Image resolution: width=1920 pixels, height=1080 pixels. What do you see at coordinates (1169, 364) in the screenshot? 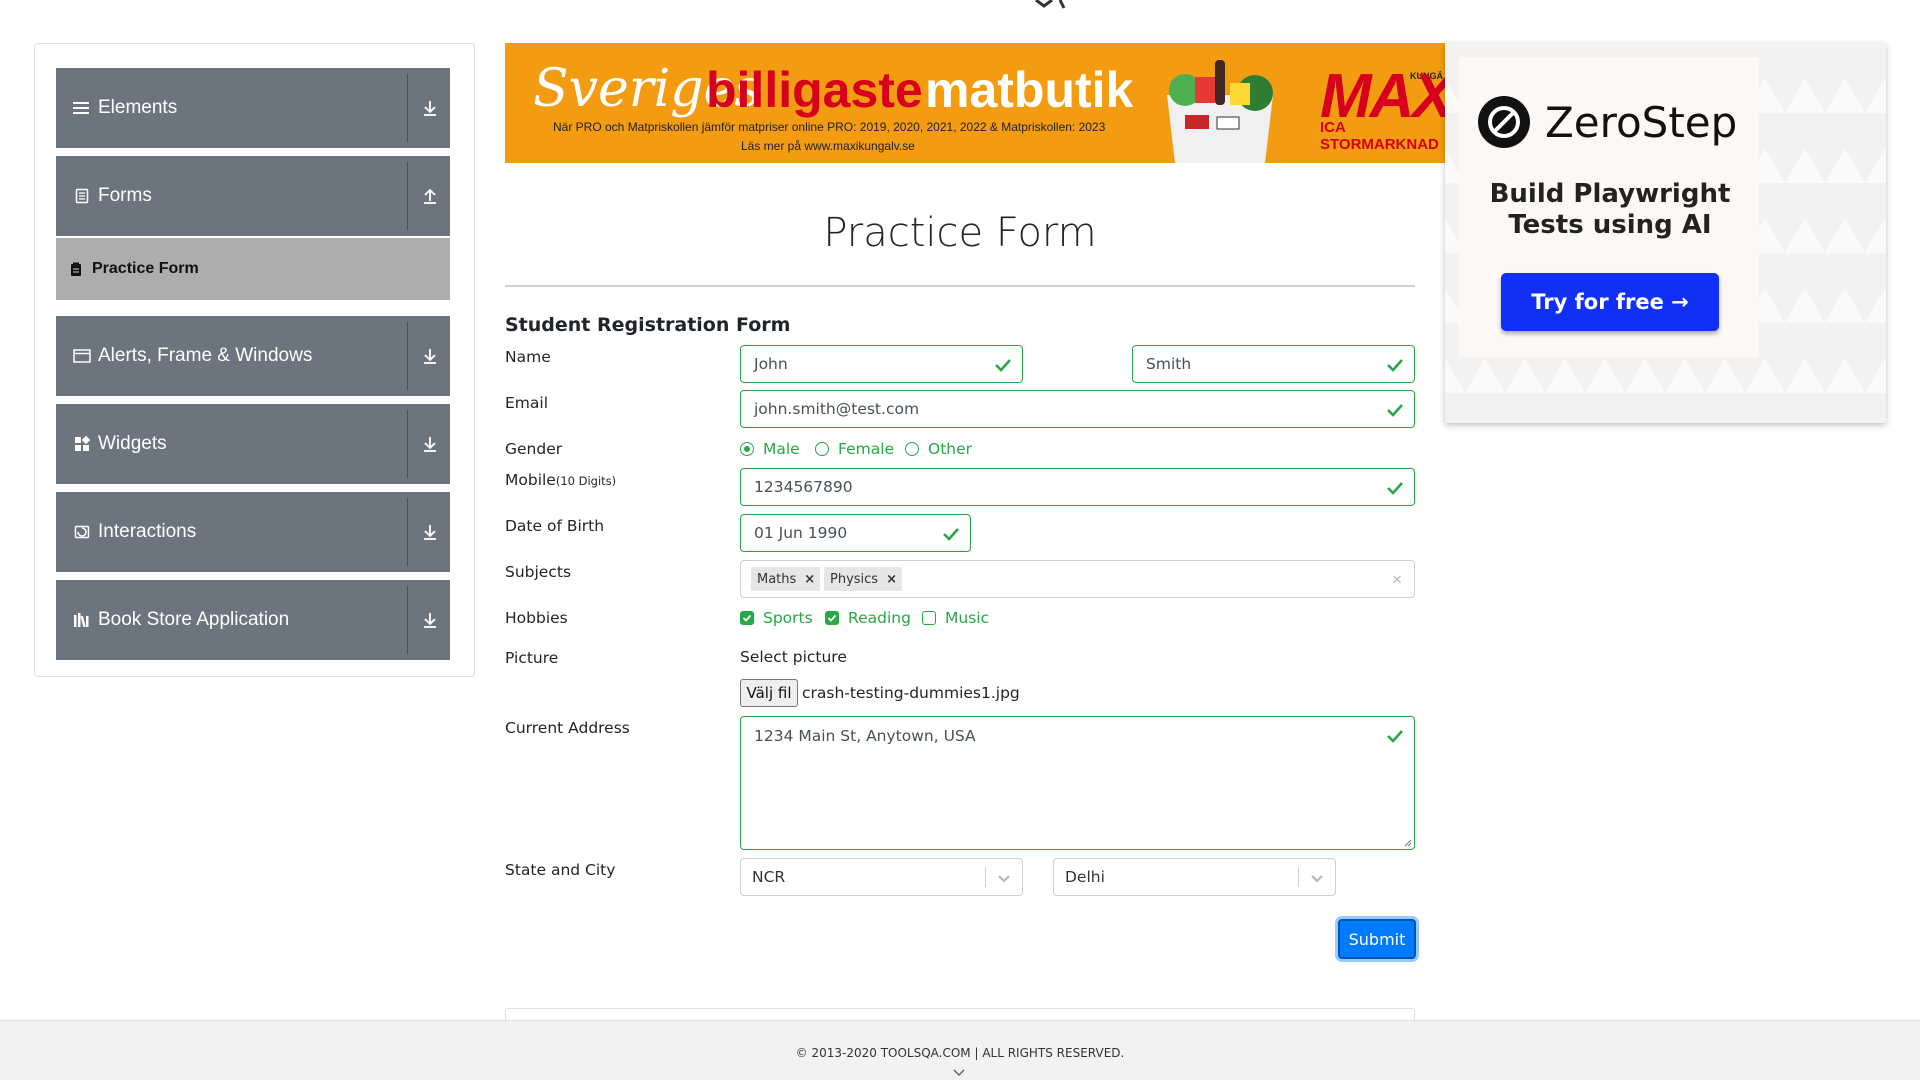
I see `last-name-value: Smith` at bounding box center [1169, 364].